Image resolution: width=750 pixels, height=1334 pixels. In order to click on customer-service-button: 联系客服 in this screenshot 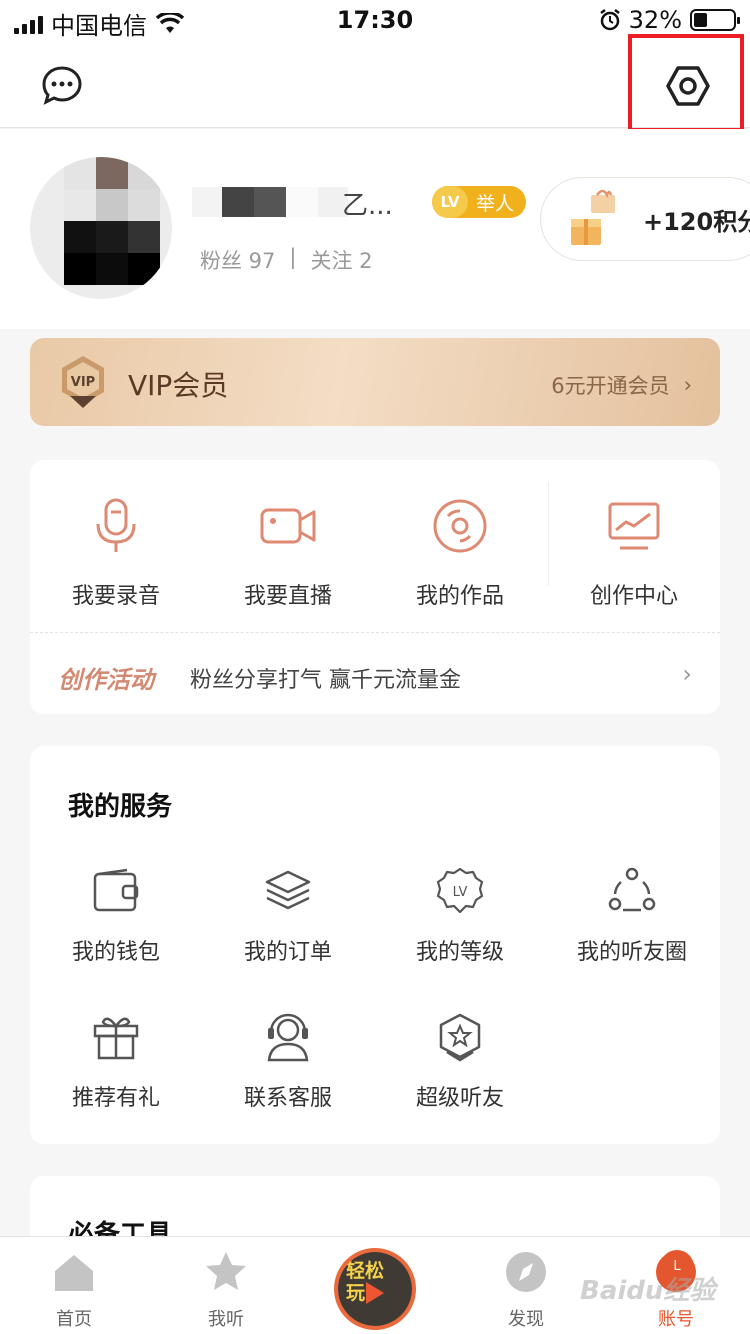, I will do `click(288, 1062)`.